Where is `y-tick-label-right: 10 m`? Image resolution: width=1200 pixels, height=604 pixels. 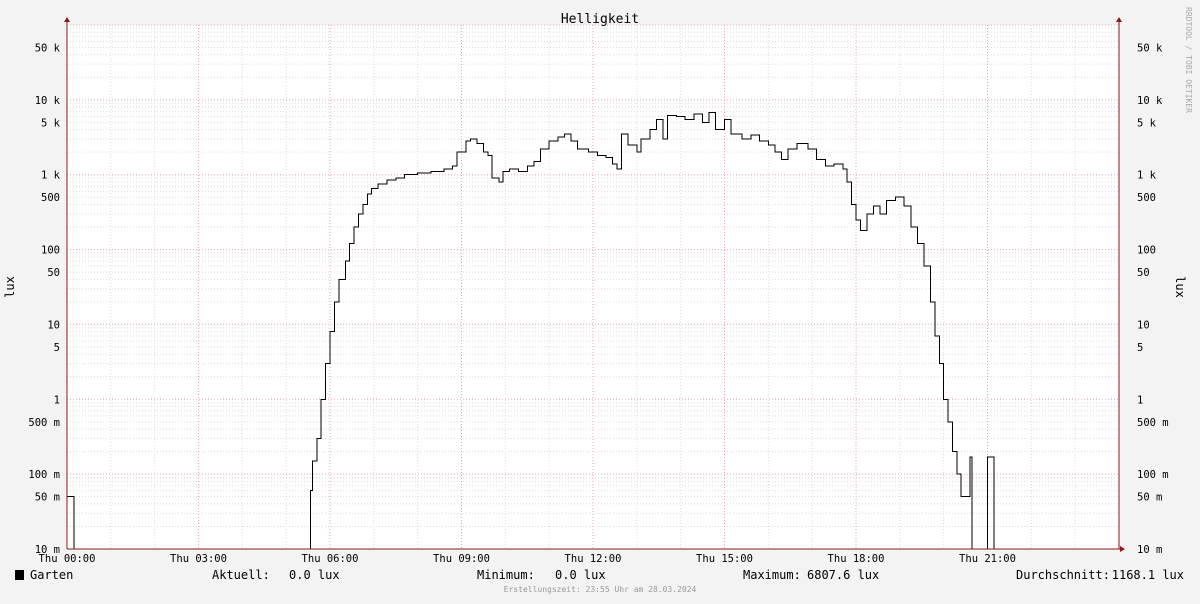 y-tick-label-right: 10 m is located at coordinates (1149, 550).